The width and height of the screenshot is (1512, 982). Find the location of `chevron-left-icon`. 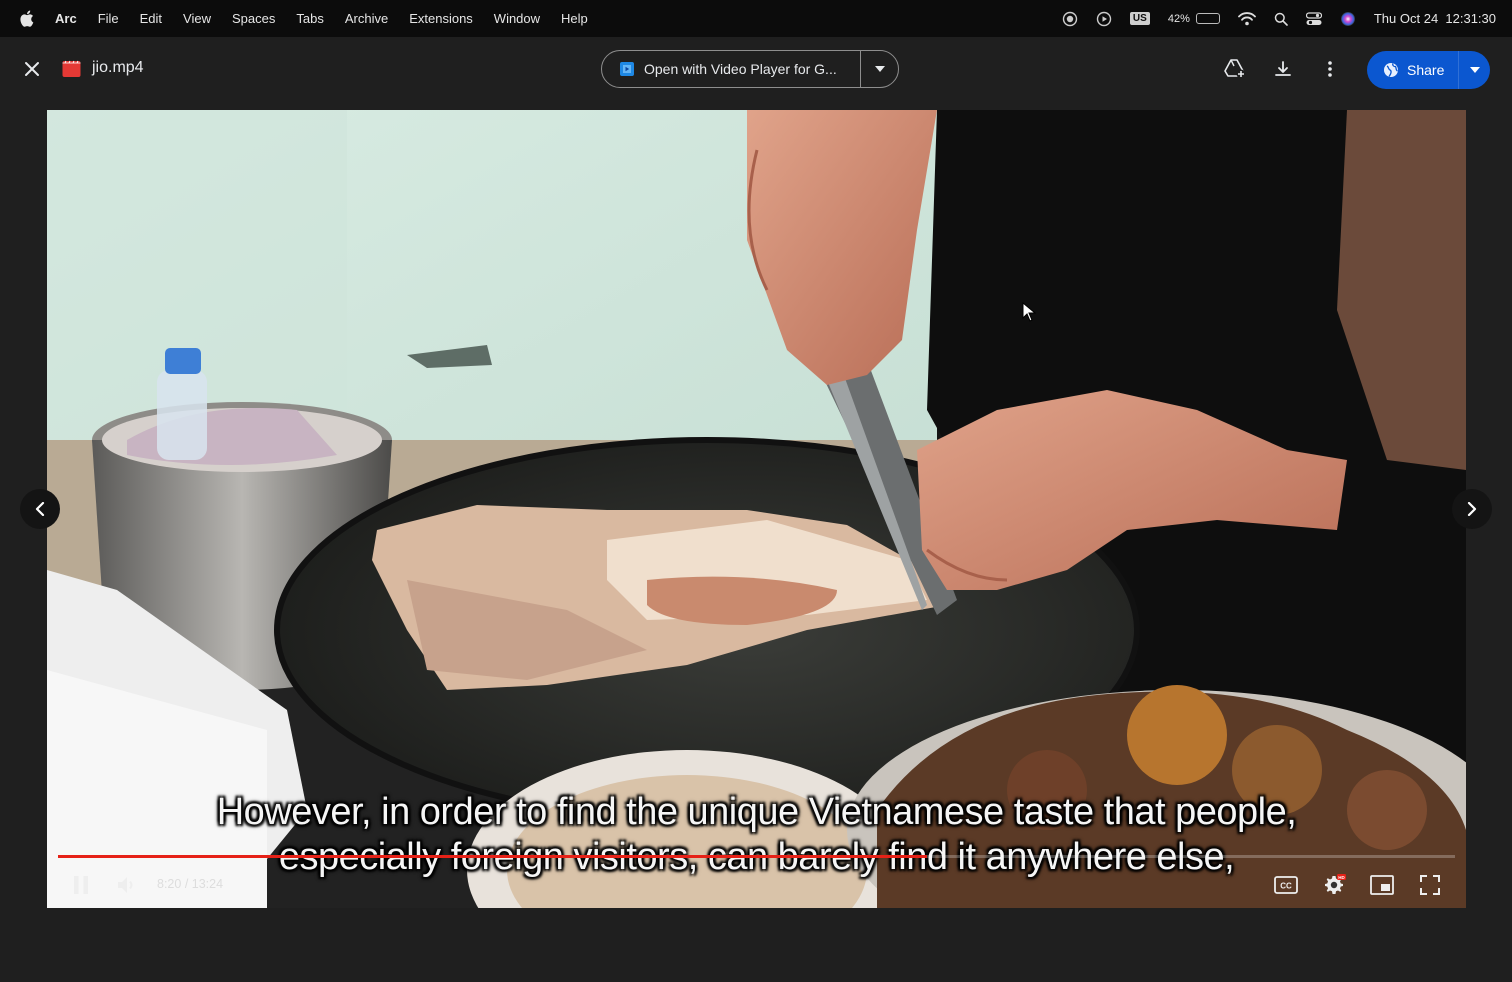

chevron-left-icon is located at coordinates (40, 509).